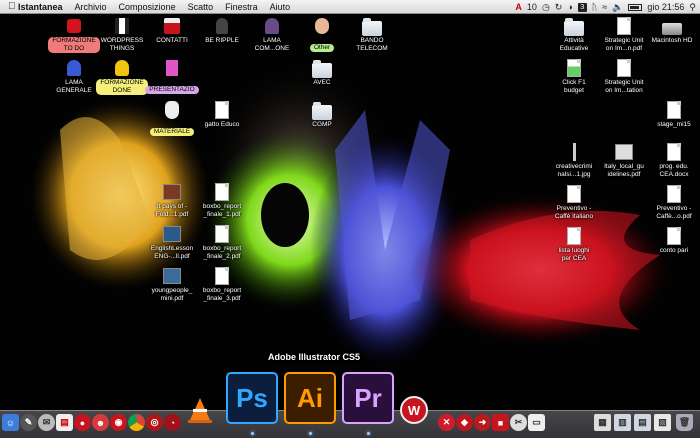  What do you see at coordinates (28, 422) in the screenshot?
I see `pen-tool-icon: ✎` at bounding box center [28, 422].